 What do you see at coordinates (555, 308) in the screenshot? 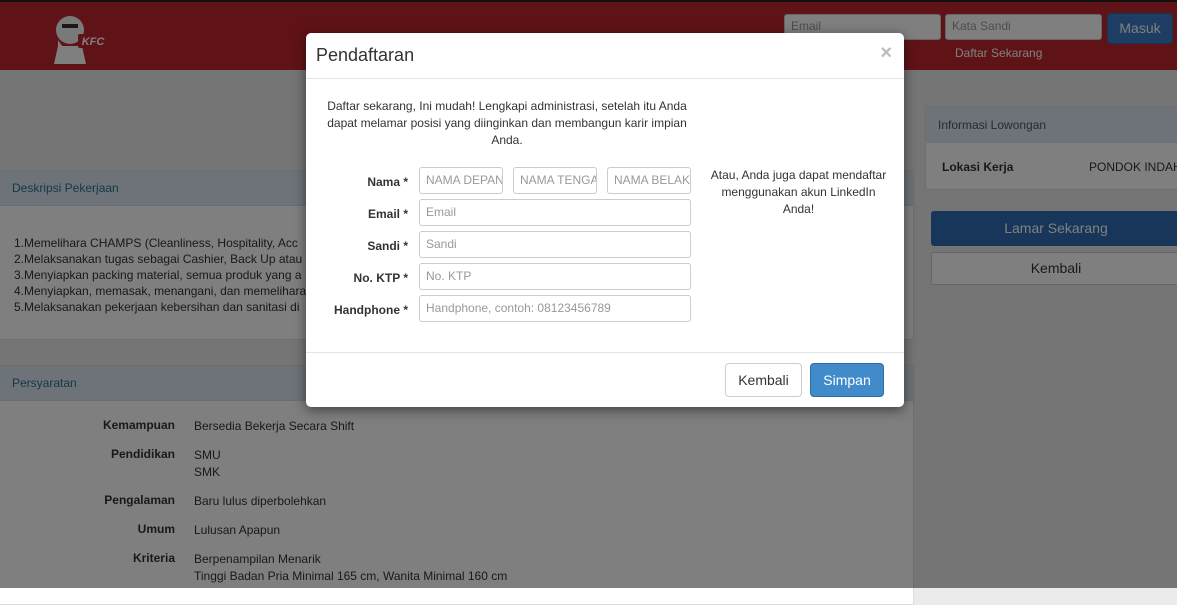
I see `phone-field: Handphone, contoh: 08123456789` at bounding box center [555, 308].